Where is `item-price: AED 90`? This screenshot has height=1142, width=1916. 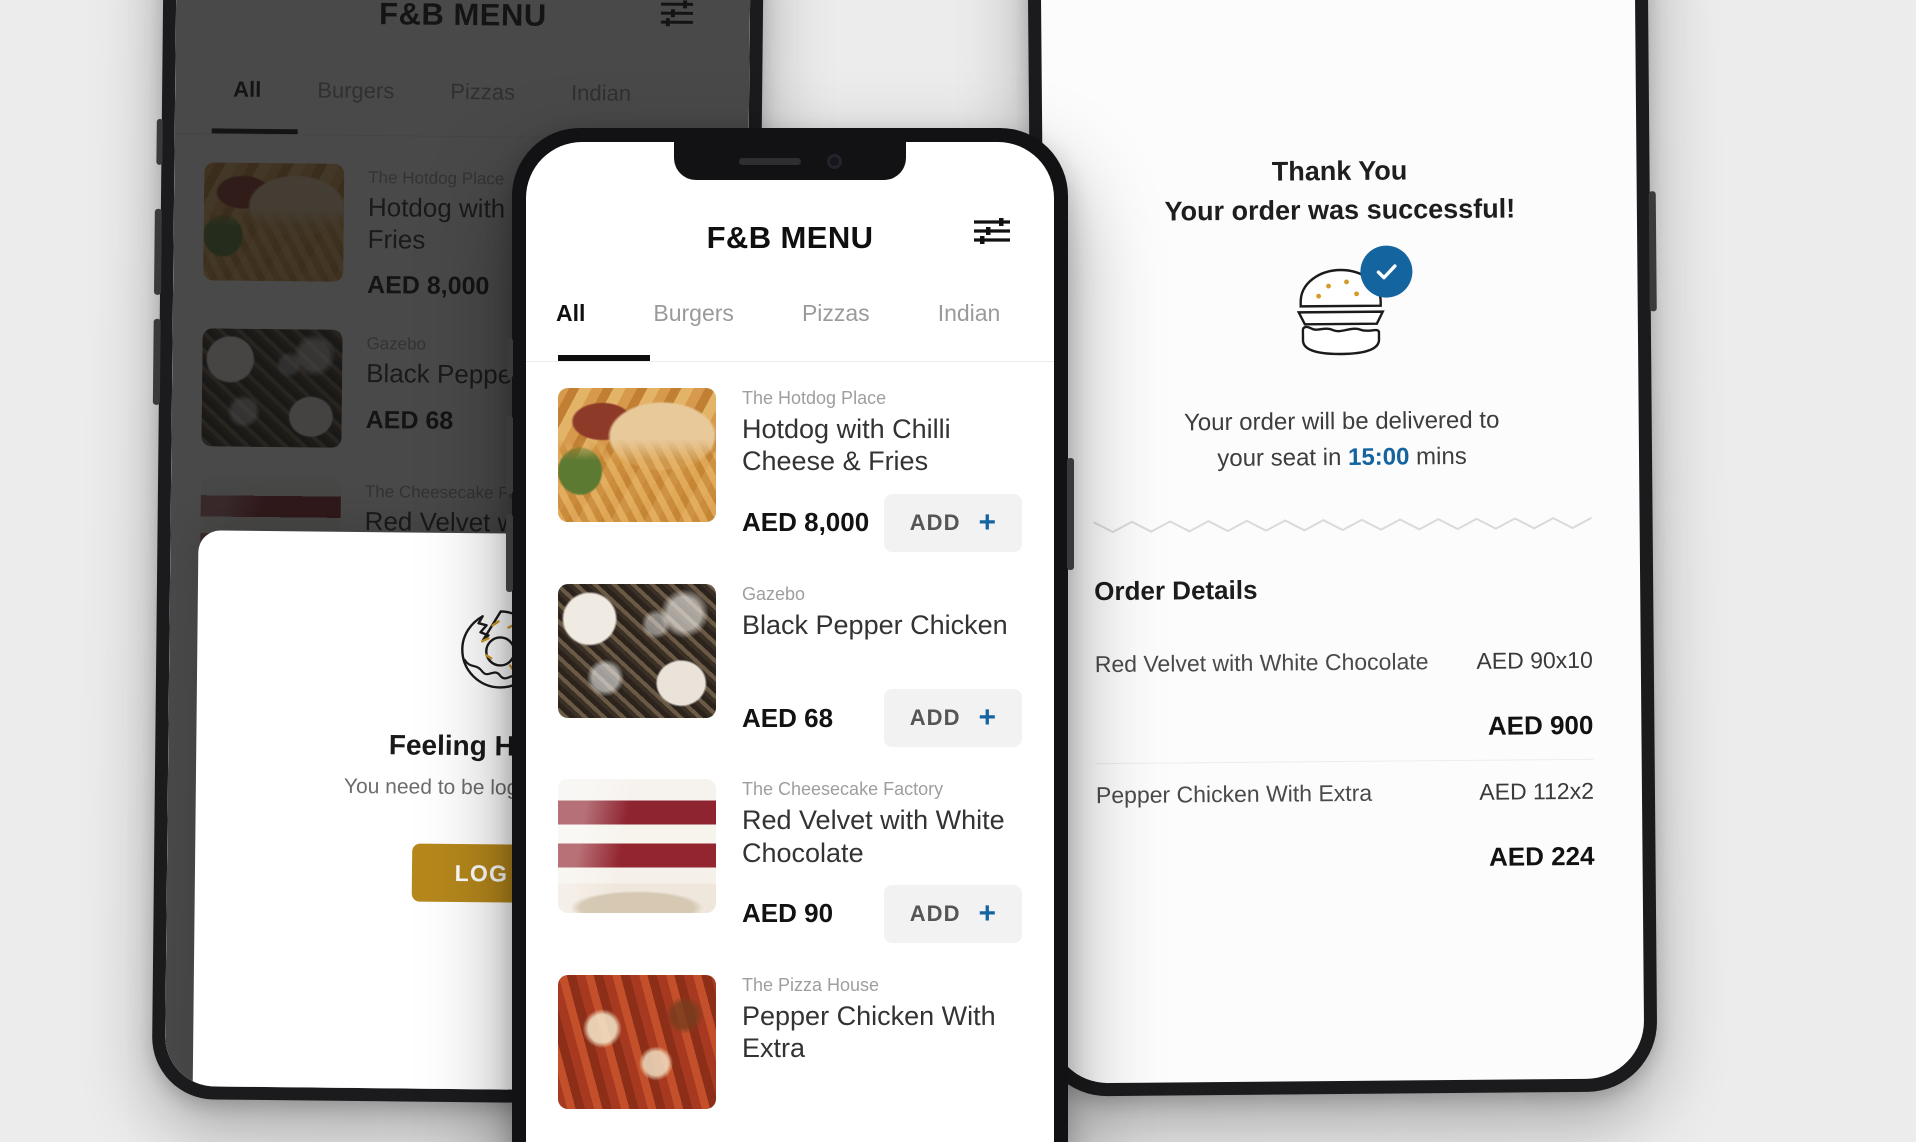 item-price: AED 90 is located at coordinates (788, 913).